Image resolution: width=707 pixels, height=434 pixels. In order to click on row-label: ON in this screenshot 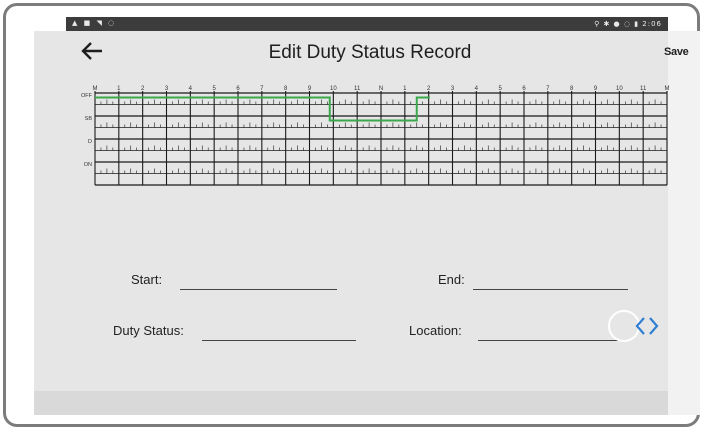, I will do `click(88, 165)`.